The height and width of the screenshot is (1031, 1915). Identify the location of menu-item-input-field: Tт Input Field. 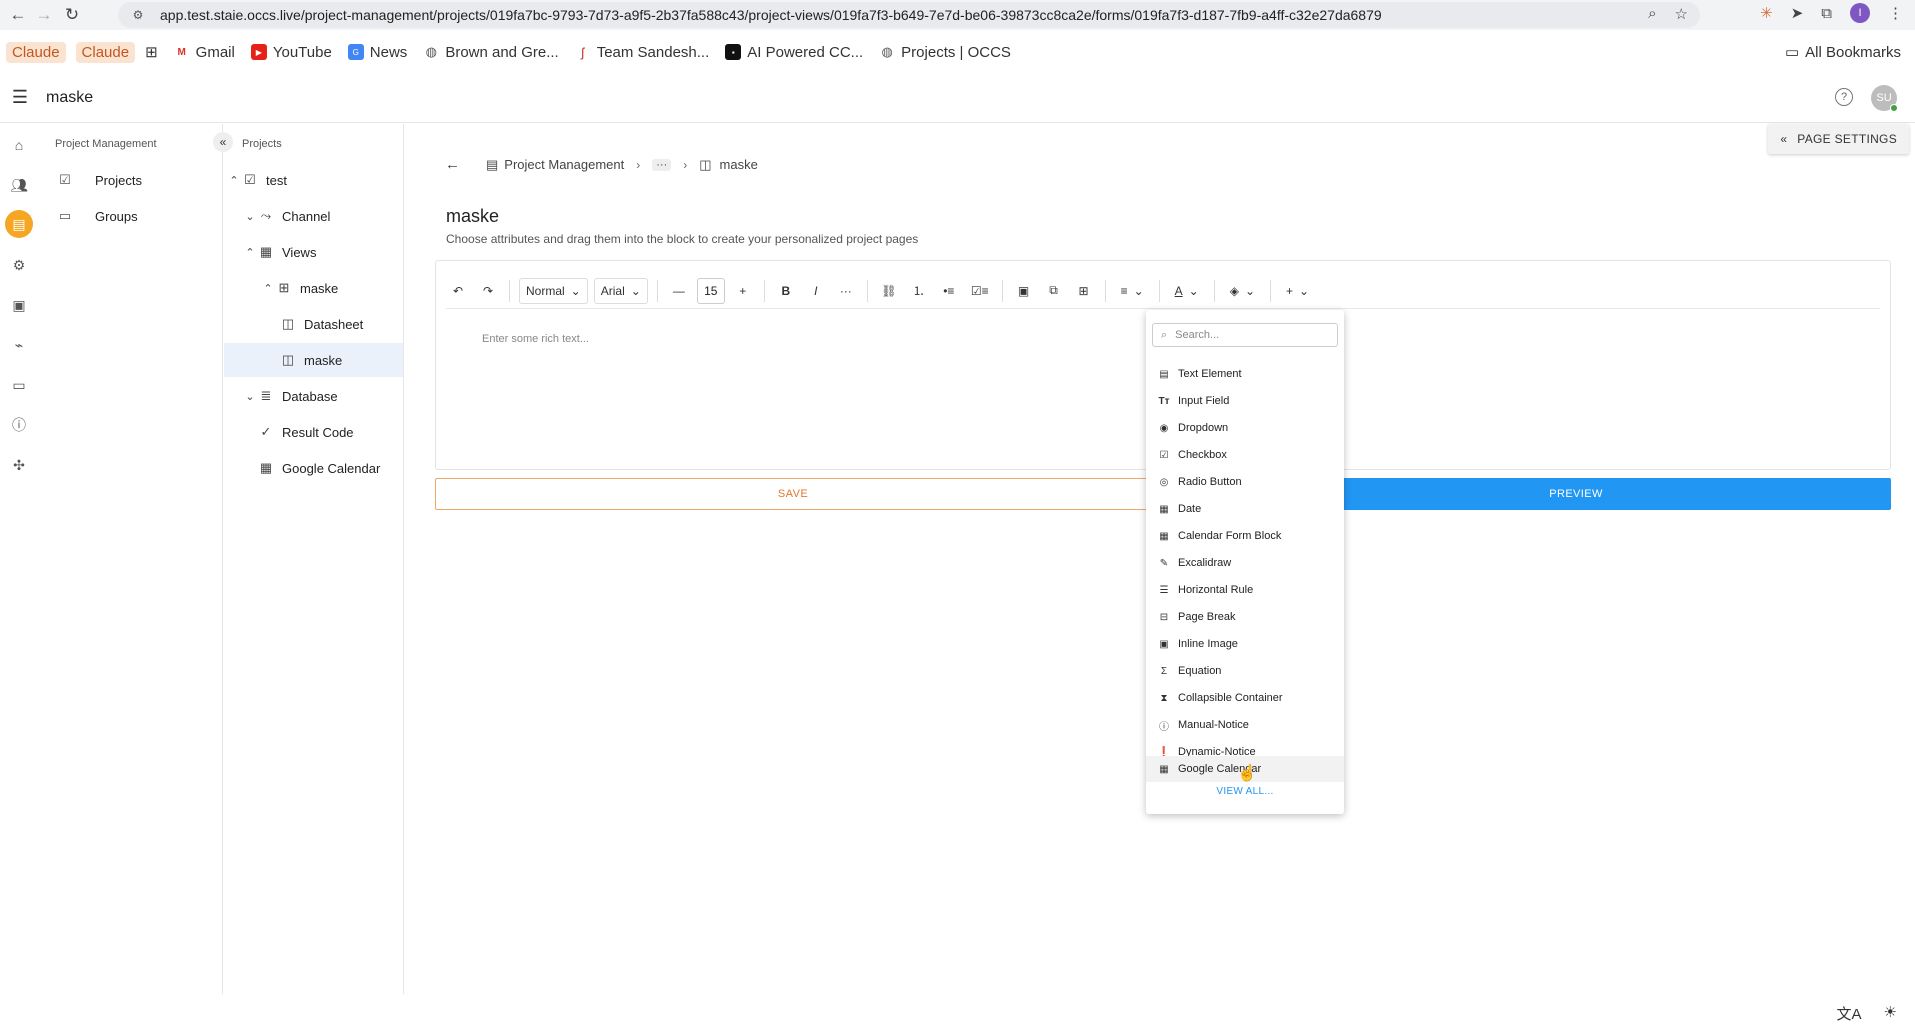
(1245, 401).